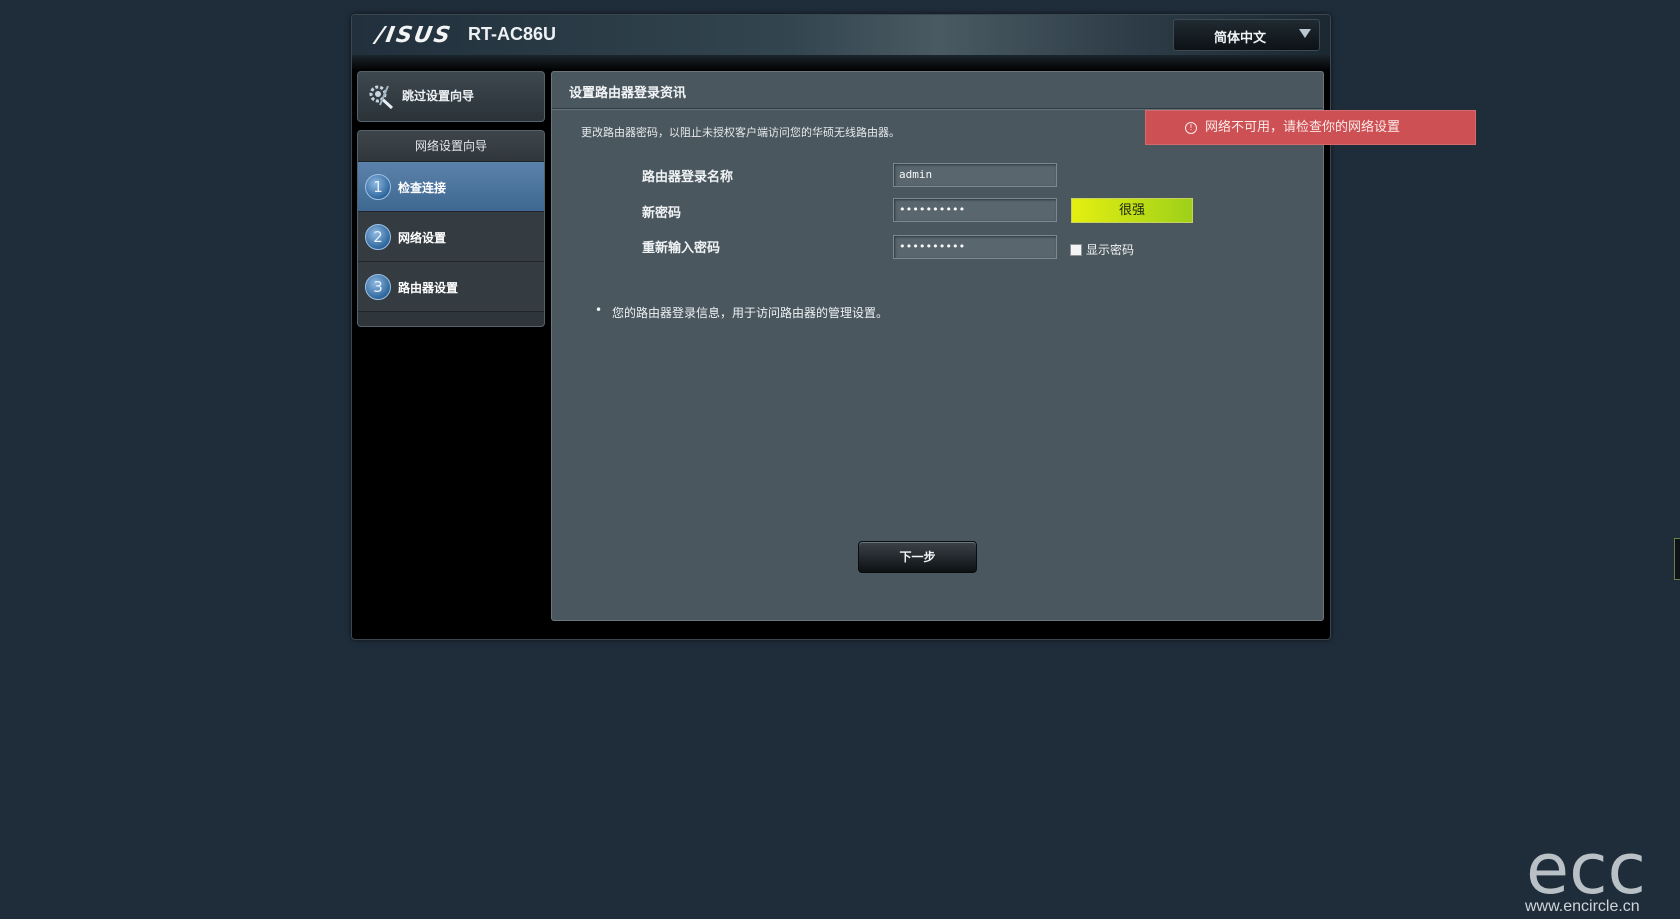 The width and height of the screenshot is (1680, 919). What do you see at coordinates (451, 187) in the screenshot?
I see `wizard-step-check-connection: 1 检查连接` at bounding box center [451, 187].